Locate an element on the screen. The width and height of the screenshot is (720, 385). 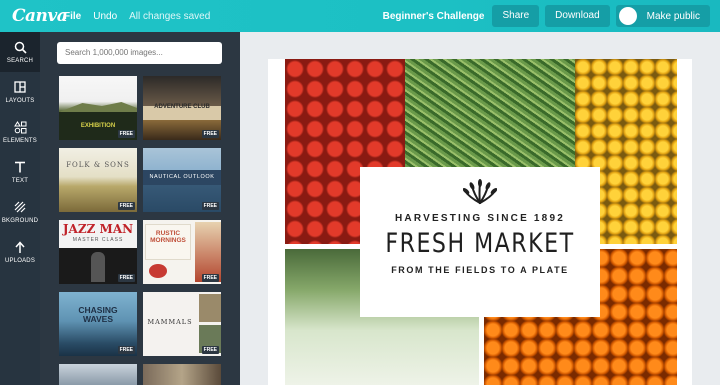
canva-logo: Canva is located at coordinates (40, 16).